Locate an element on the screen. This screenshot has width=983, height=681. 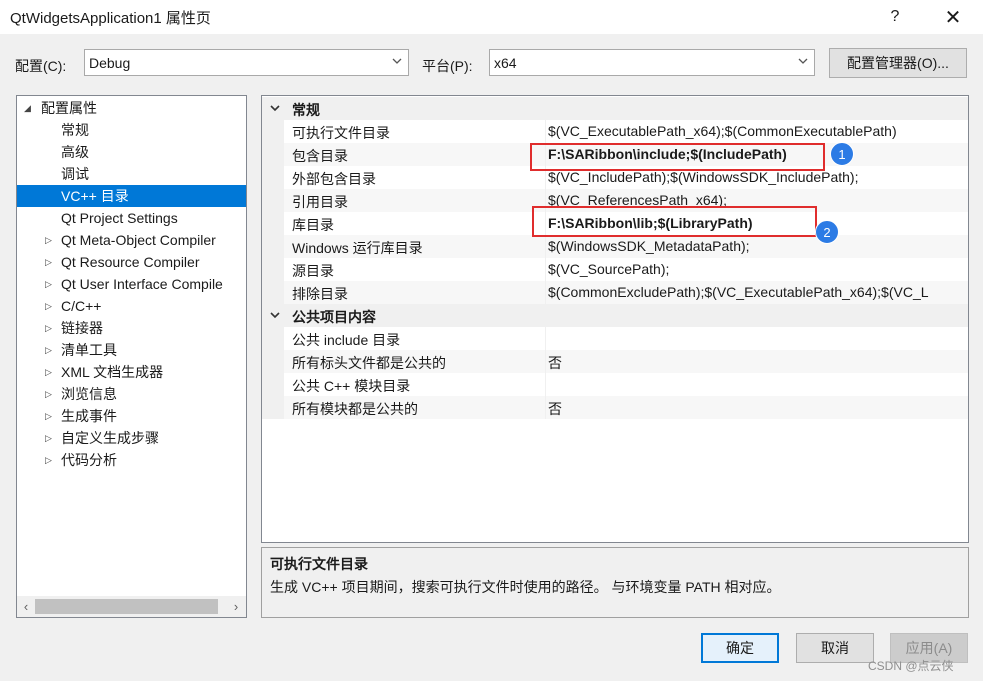
tree-item: 常规 is located at coordinates (131, 130).